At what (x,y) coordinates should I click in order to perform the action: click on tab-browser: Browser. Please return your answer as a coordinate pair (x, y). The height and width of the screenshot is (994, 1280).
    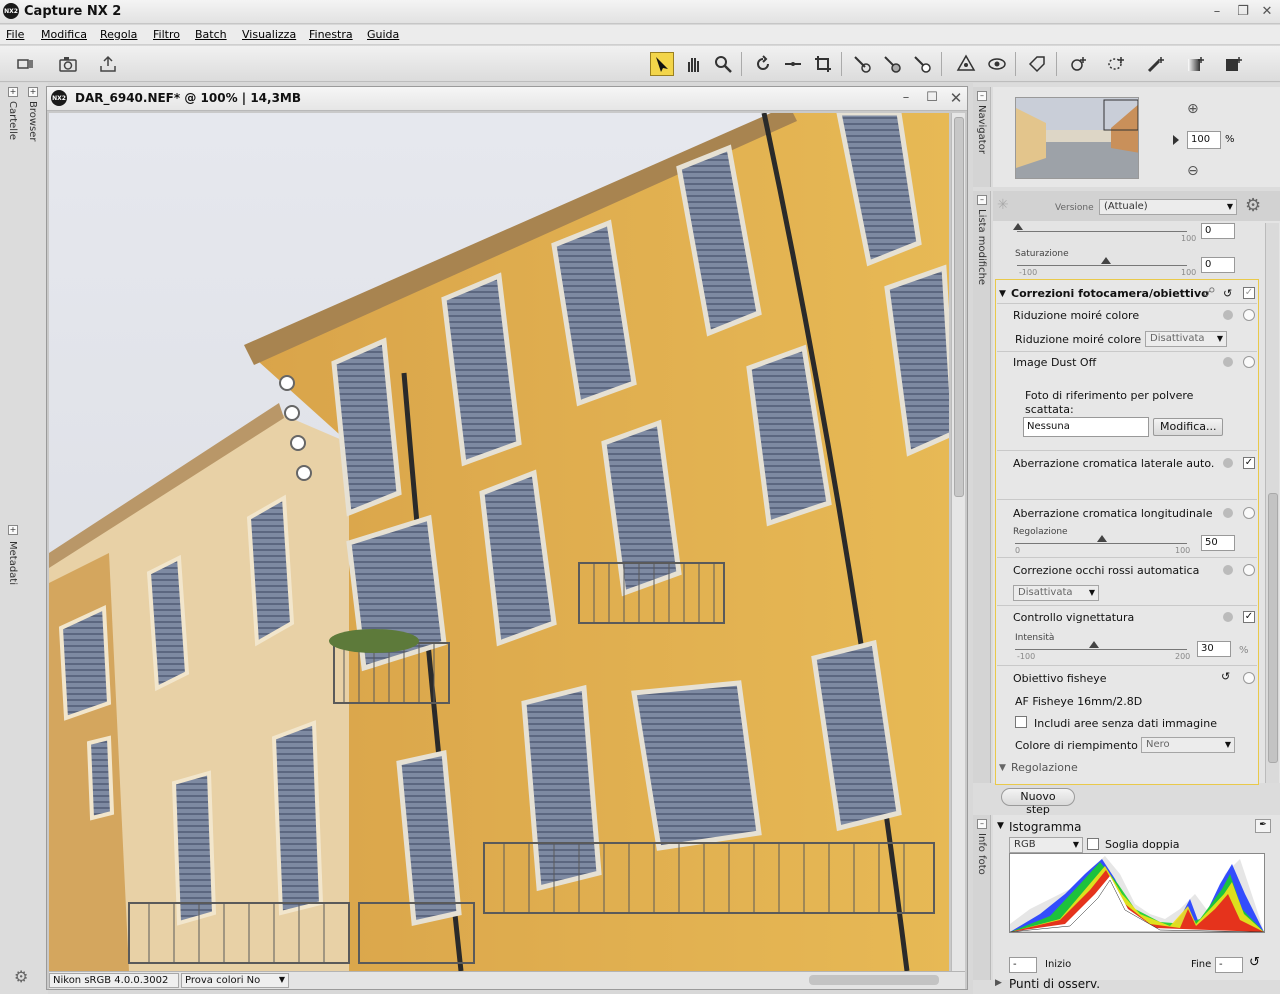
    Looking at the image, I should click on (32, 121).